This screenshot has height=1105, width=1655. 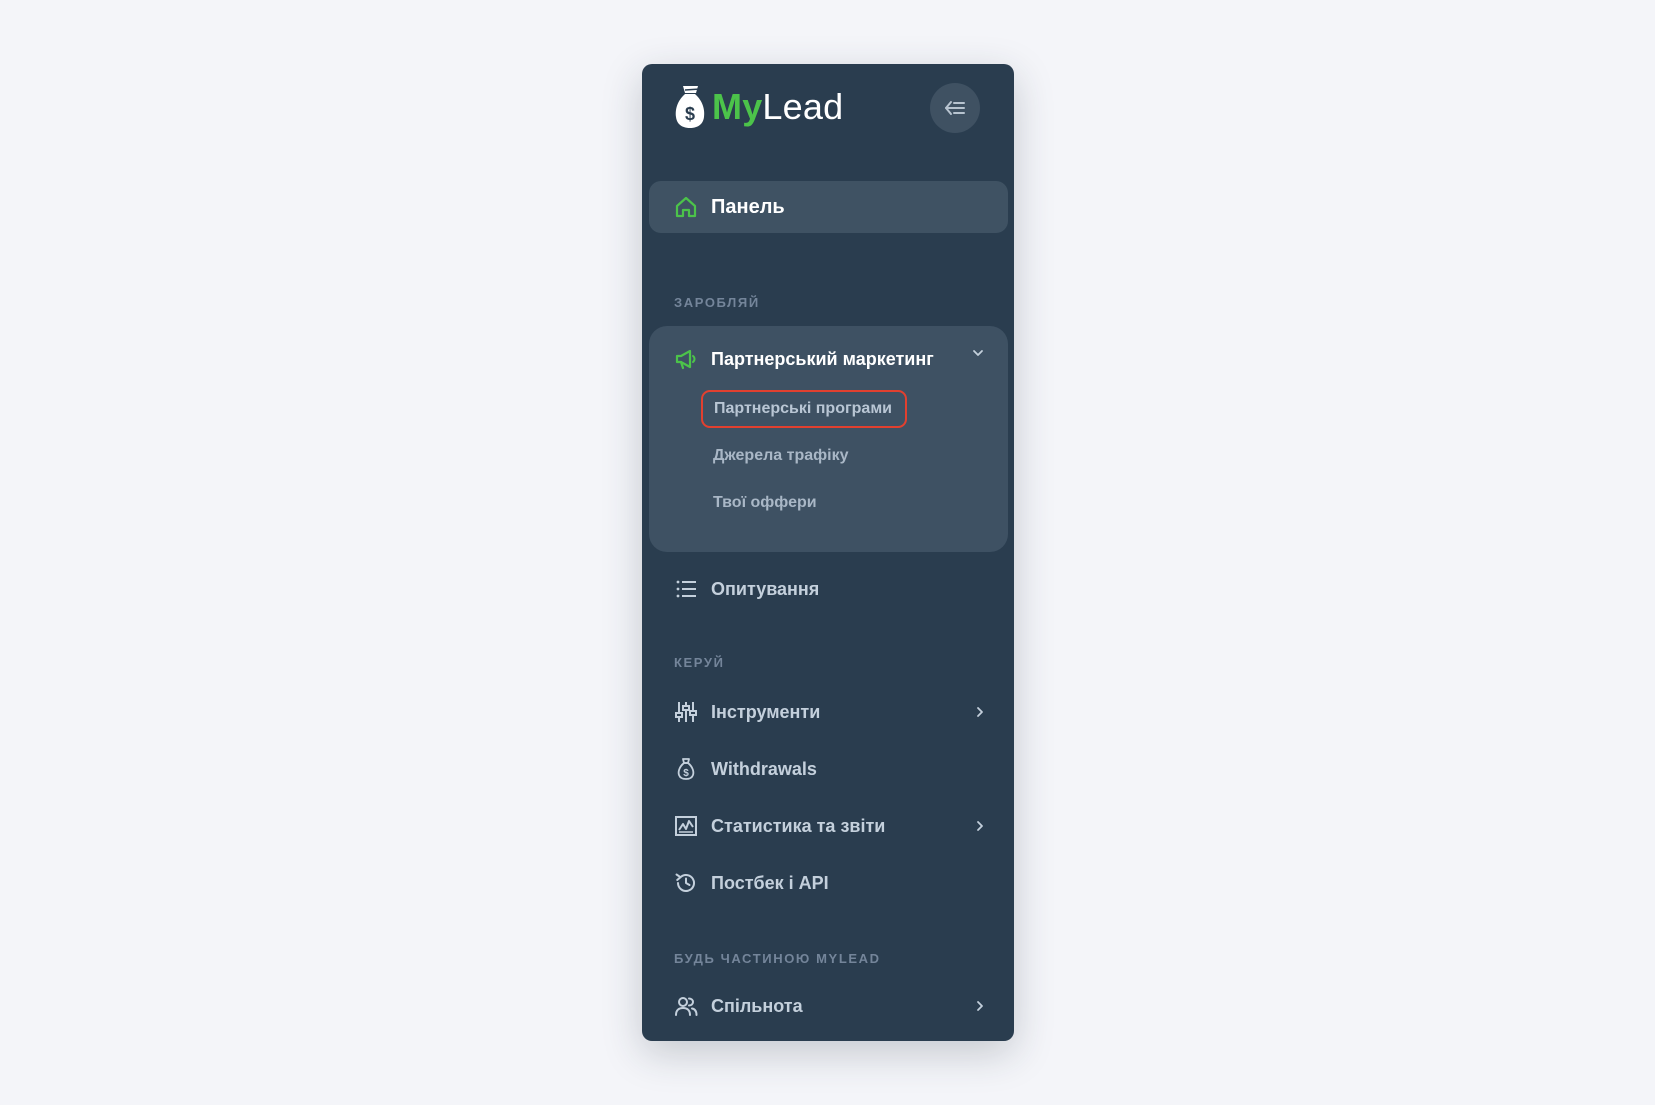 I want to click on brand-name-lead: Lead, so click(x=803, y=106).